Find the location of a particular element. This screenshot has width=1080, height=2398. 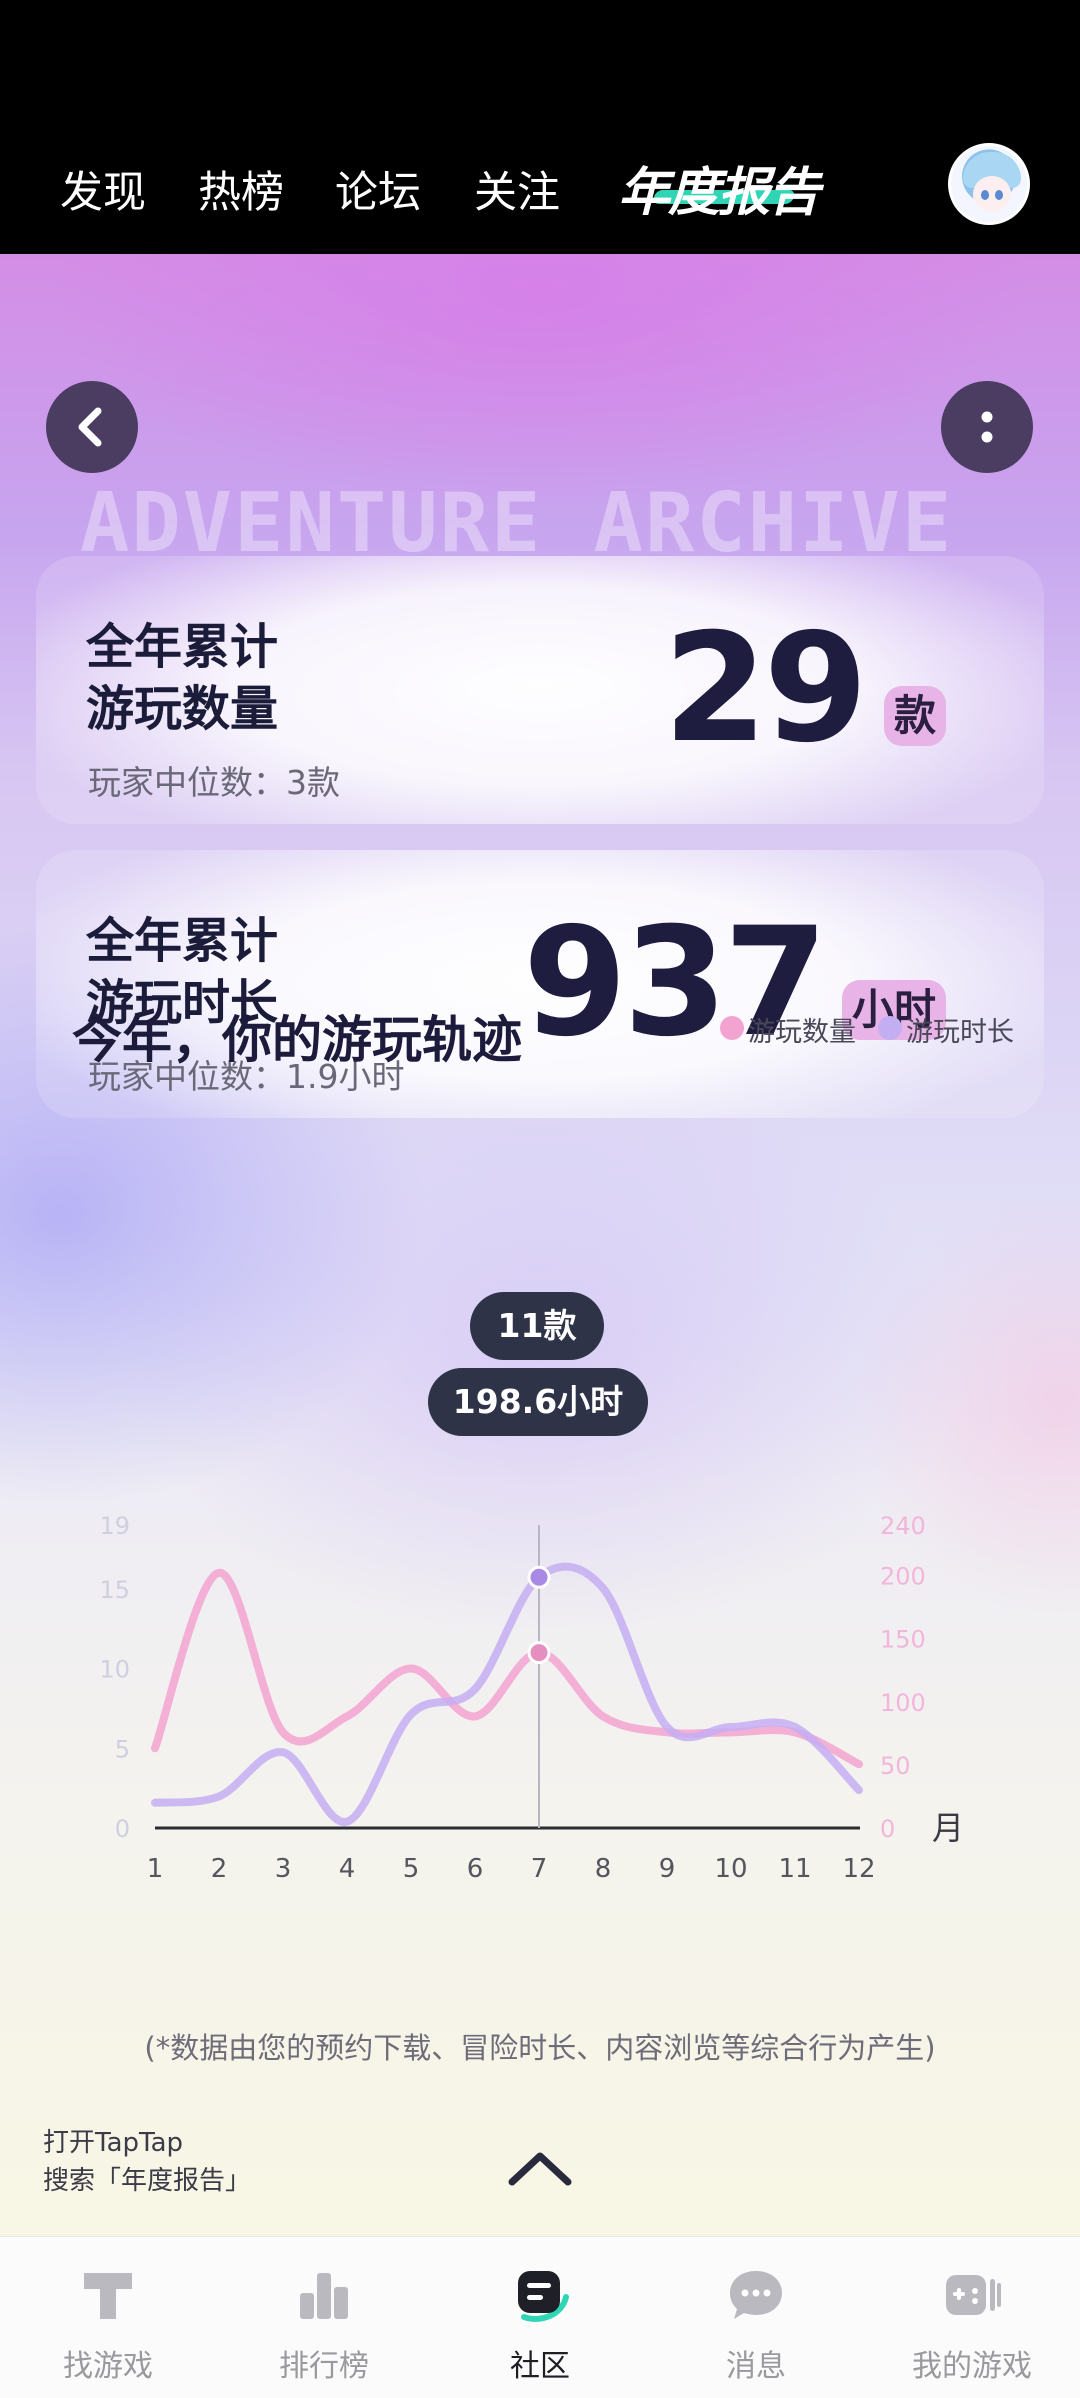

more-vertical-icon is located at coordinates (987, 427).